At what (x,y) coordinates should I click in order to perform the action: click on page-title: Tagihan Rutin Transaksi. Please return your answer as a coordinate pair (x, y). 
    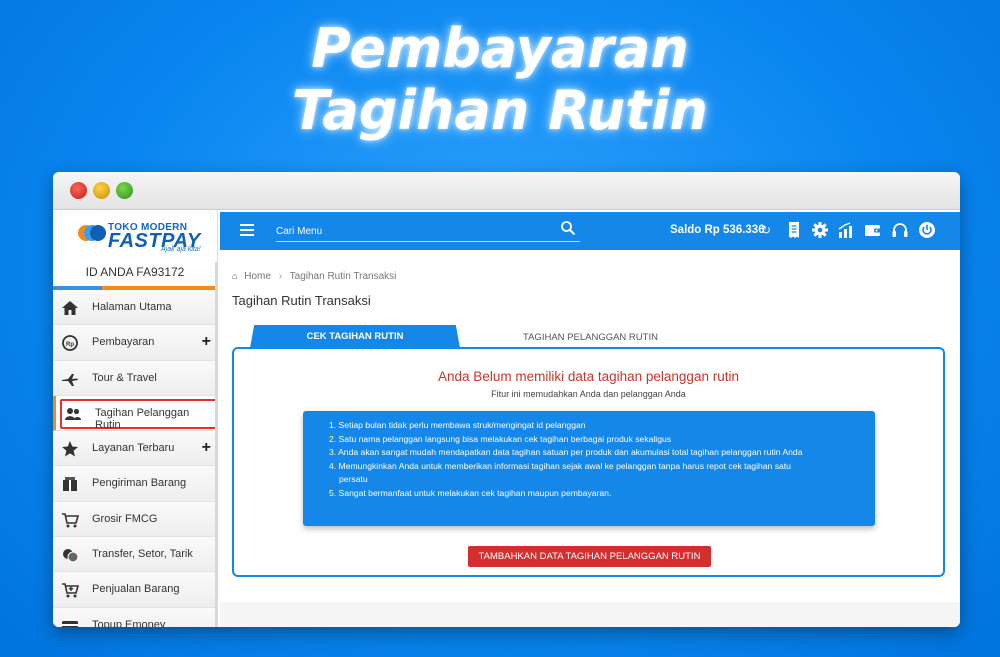
    Looking at the image, I should click on (301, 300).